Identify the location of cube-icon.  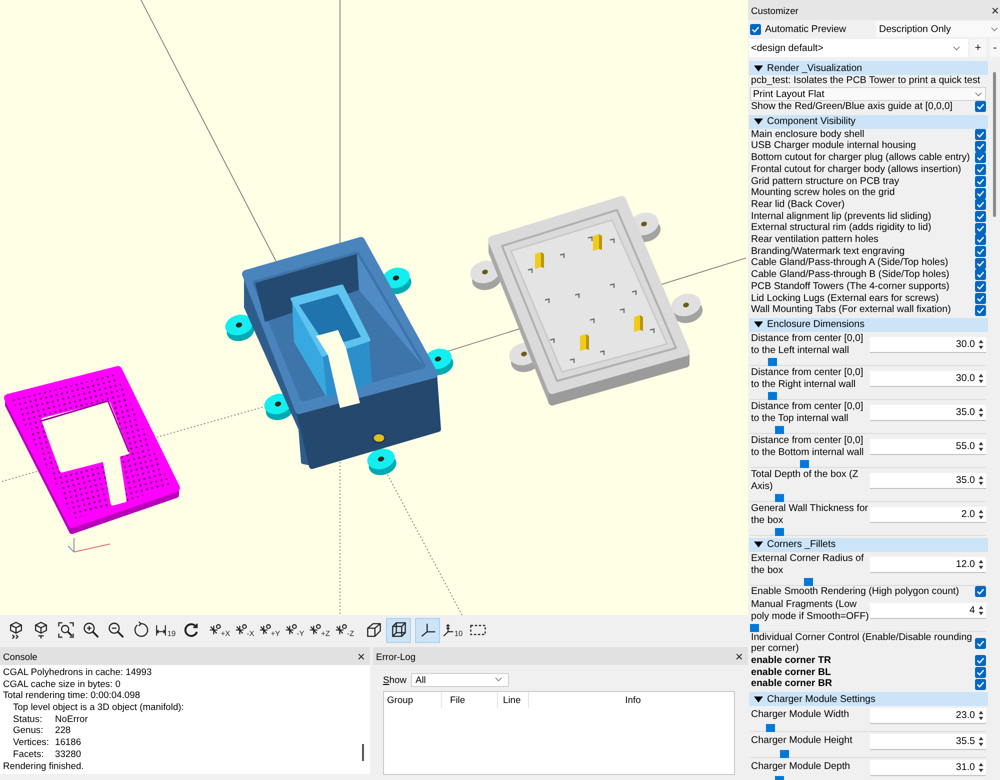
(399, 630).